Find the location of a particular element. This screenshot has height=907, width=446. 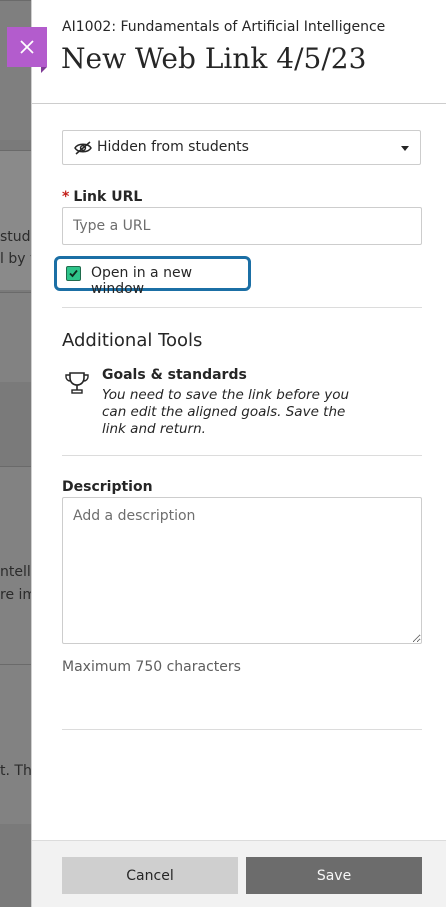

open-new-window-label: Open in a new window is located at coordinates (142, 281).